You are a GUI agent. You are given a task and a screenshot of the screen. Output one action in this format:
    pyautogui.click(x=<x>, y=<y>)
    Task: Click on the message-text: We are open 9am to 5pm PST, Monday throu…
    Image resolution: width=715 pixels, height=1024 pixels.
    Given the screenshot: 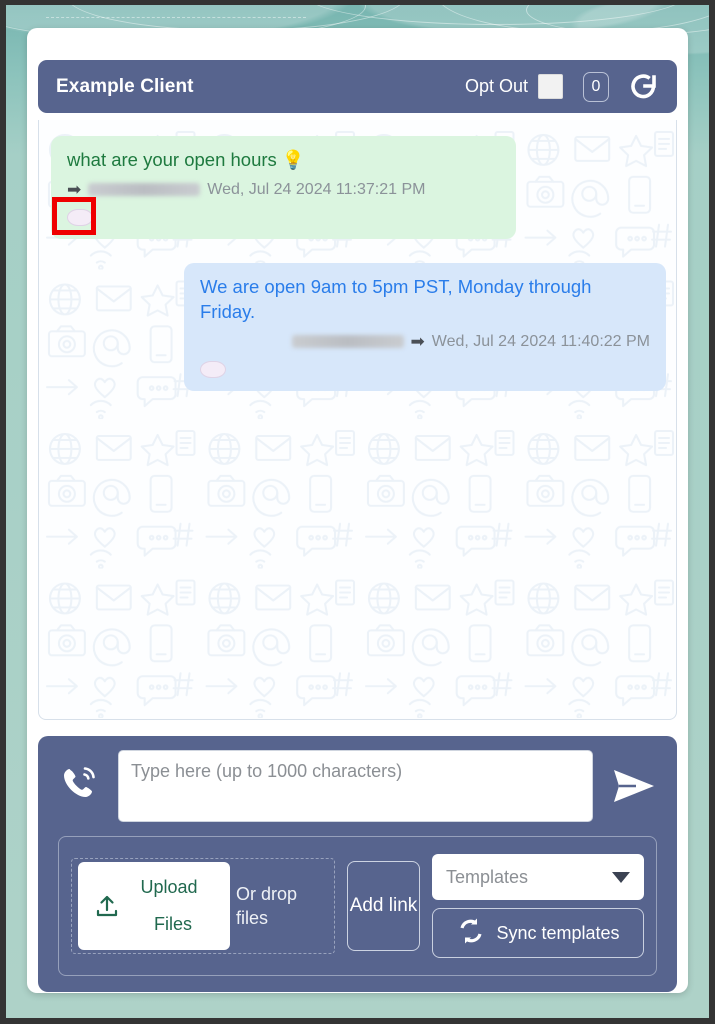 What is the action you would take?
    pyautogui.click(x=396, y=298)
    